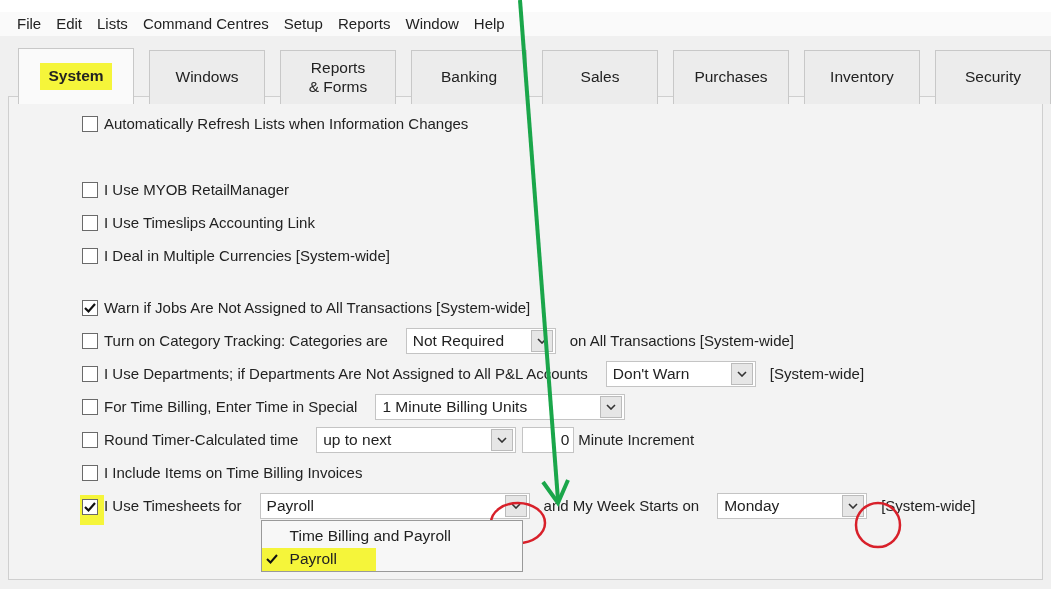 This screenshot has height=589, width=1051. I want to click on dropdown: Not Required, so click(480, 340).